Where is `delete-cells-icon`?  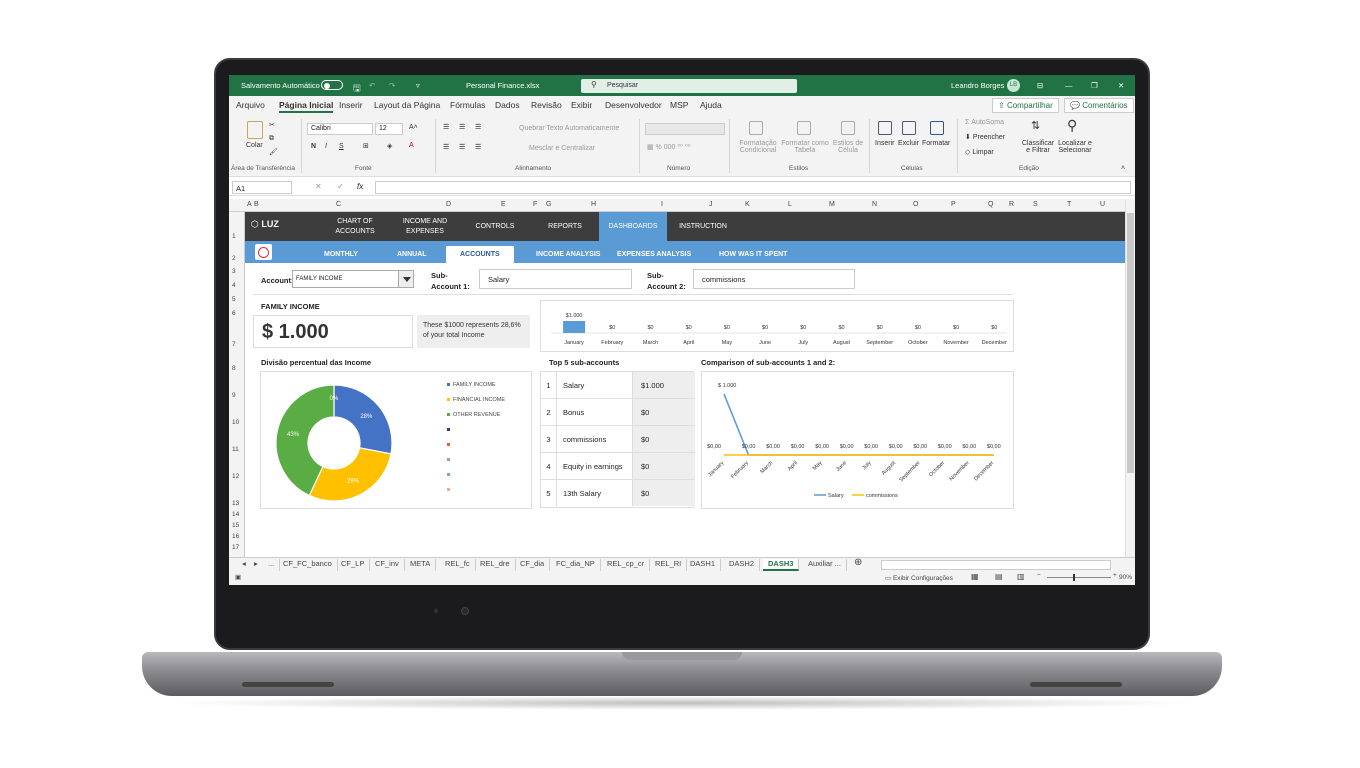
delete-cells-icon is located at coordinates (909, 128).